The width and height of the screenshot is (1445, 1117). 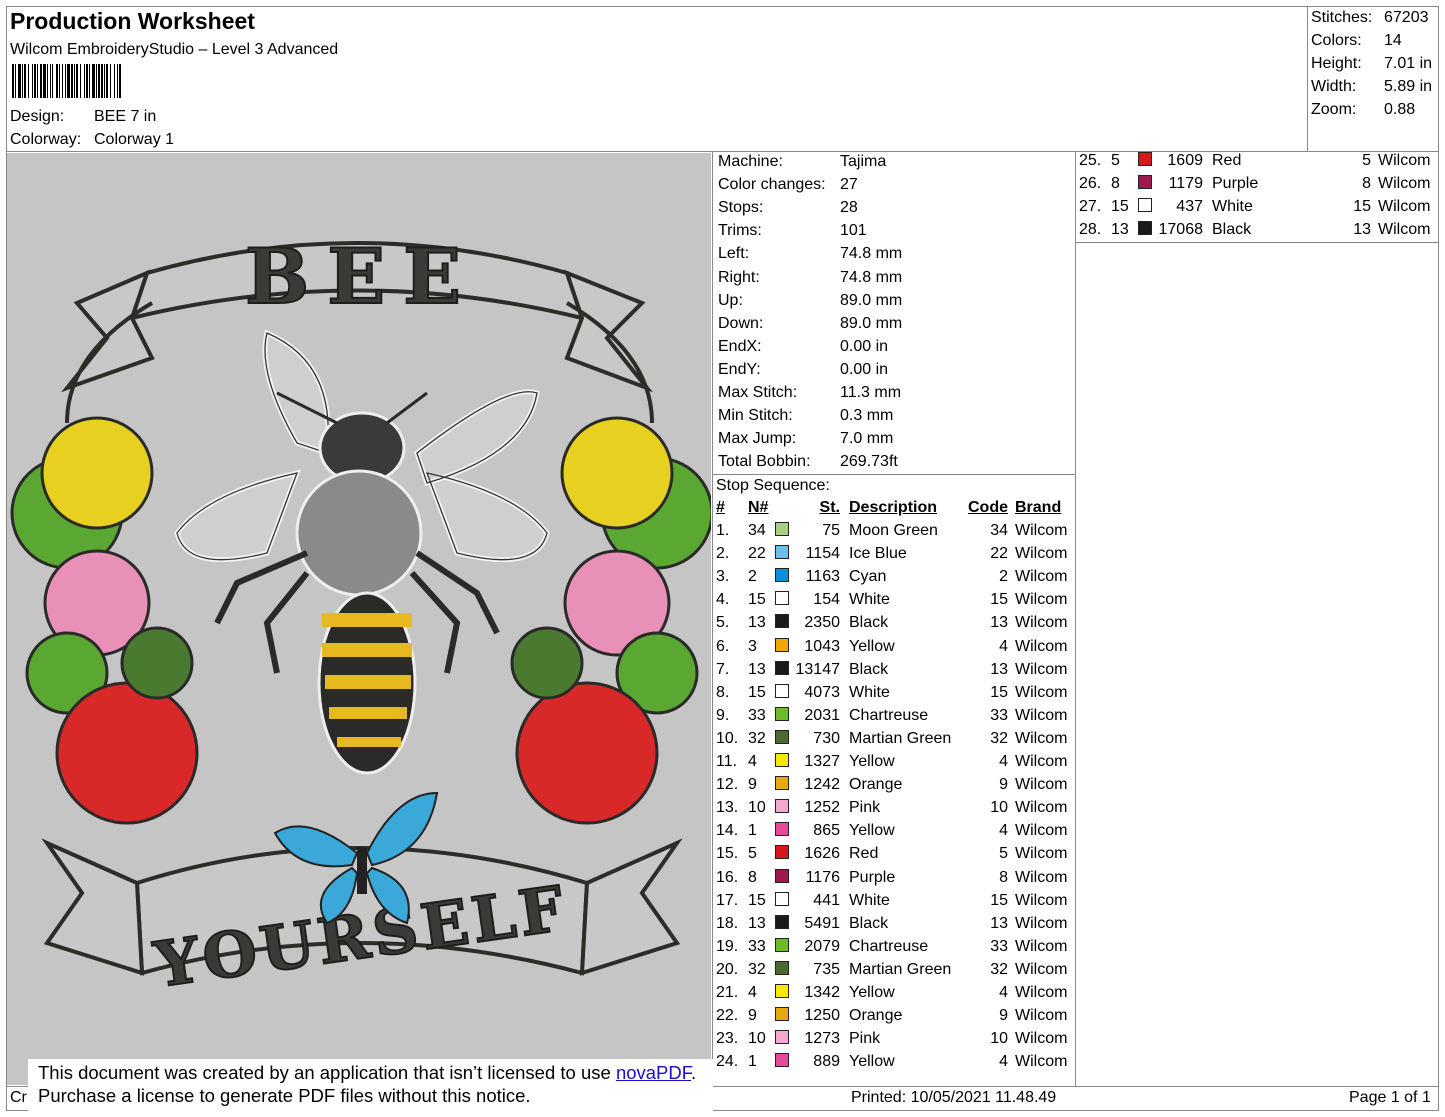 I want to click on stop-row: 23. 10 1273 Pink 10 Wilcom, so click(x=894, y=1041).